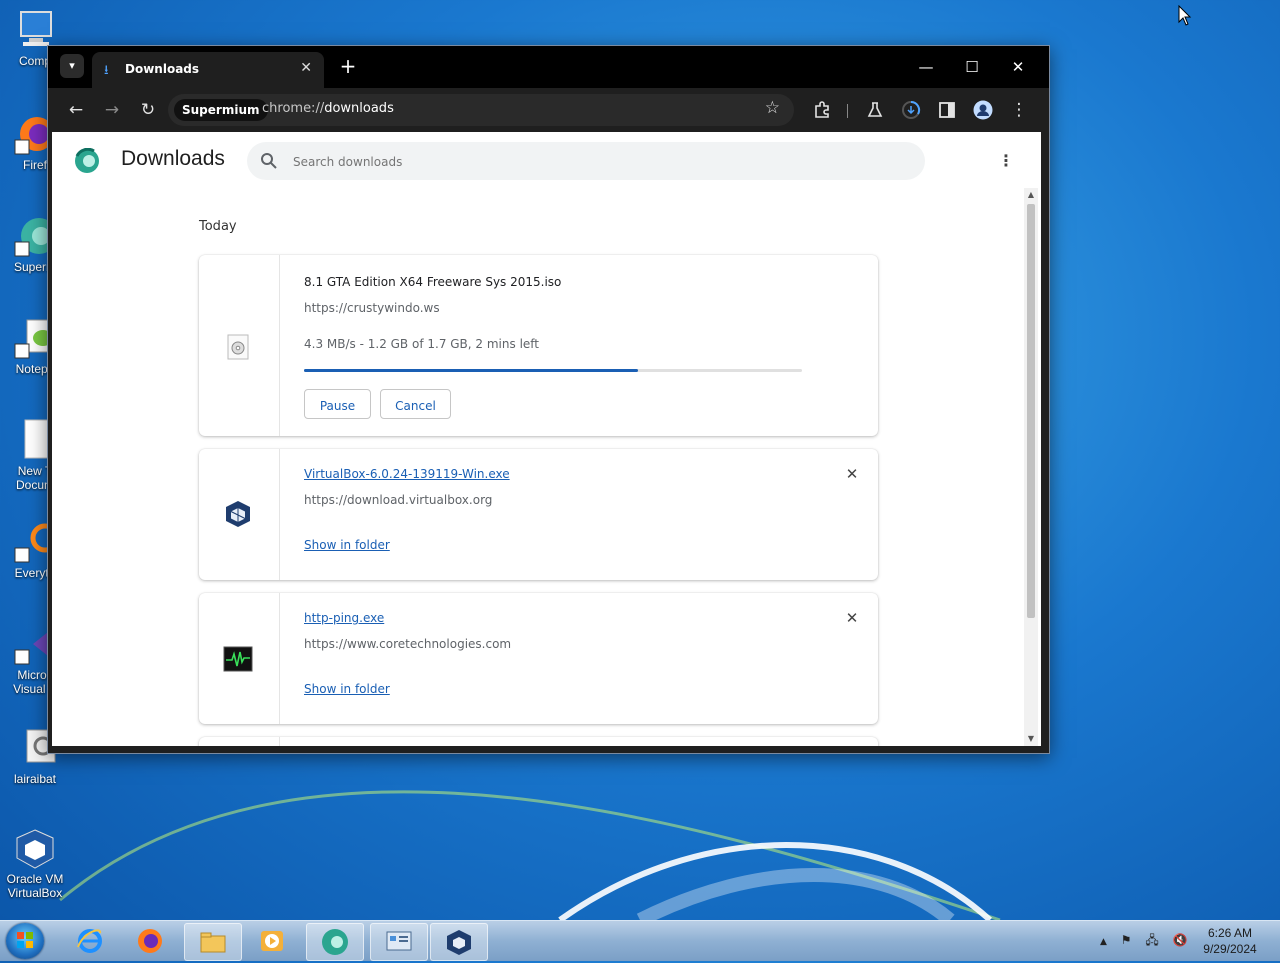  I want to click on media-player-icon, so click(272, 941).